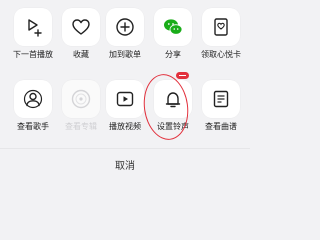 This screenshot has height=240, width=320. I want to click on claim-card-label: 领取心悦卡, so click(221, 54).